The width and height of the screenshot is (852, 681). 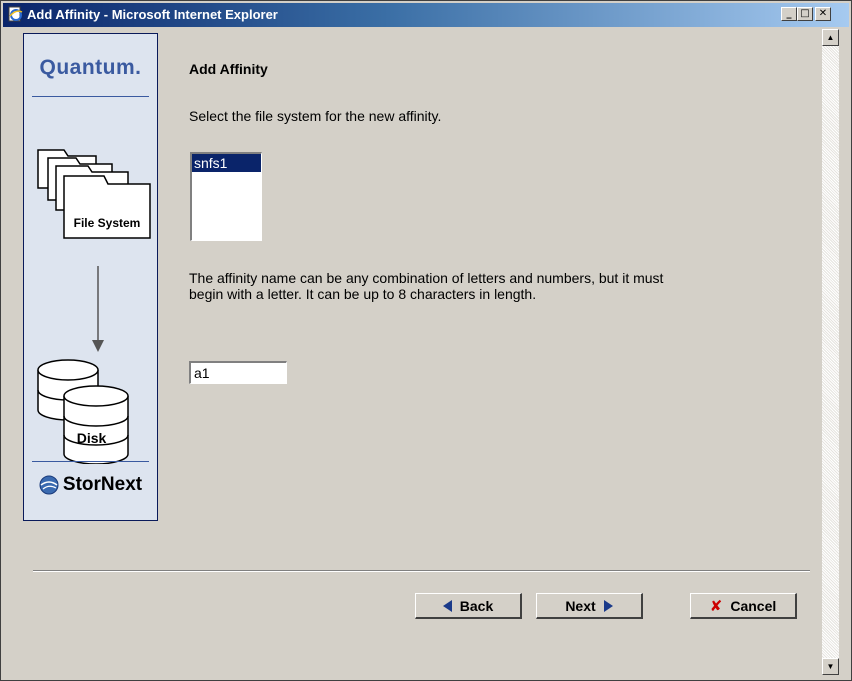 I want to click on quantum-logo: Quantum., so click(x=90, y=67).